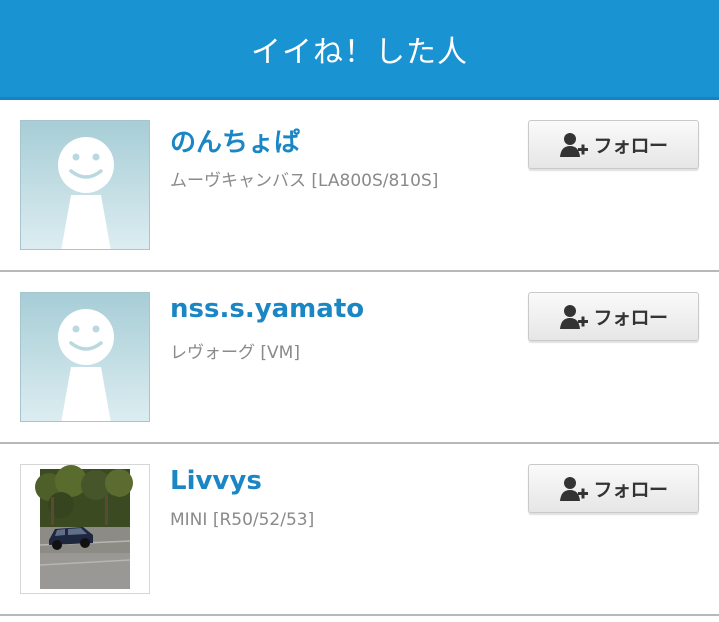 The height and width of the screenshot is (622, 719). Describe the element at coordinates (267, 309) in the screenshot. I see `user-name-link: nss.s.yamato` at that location.